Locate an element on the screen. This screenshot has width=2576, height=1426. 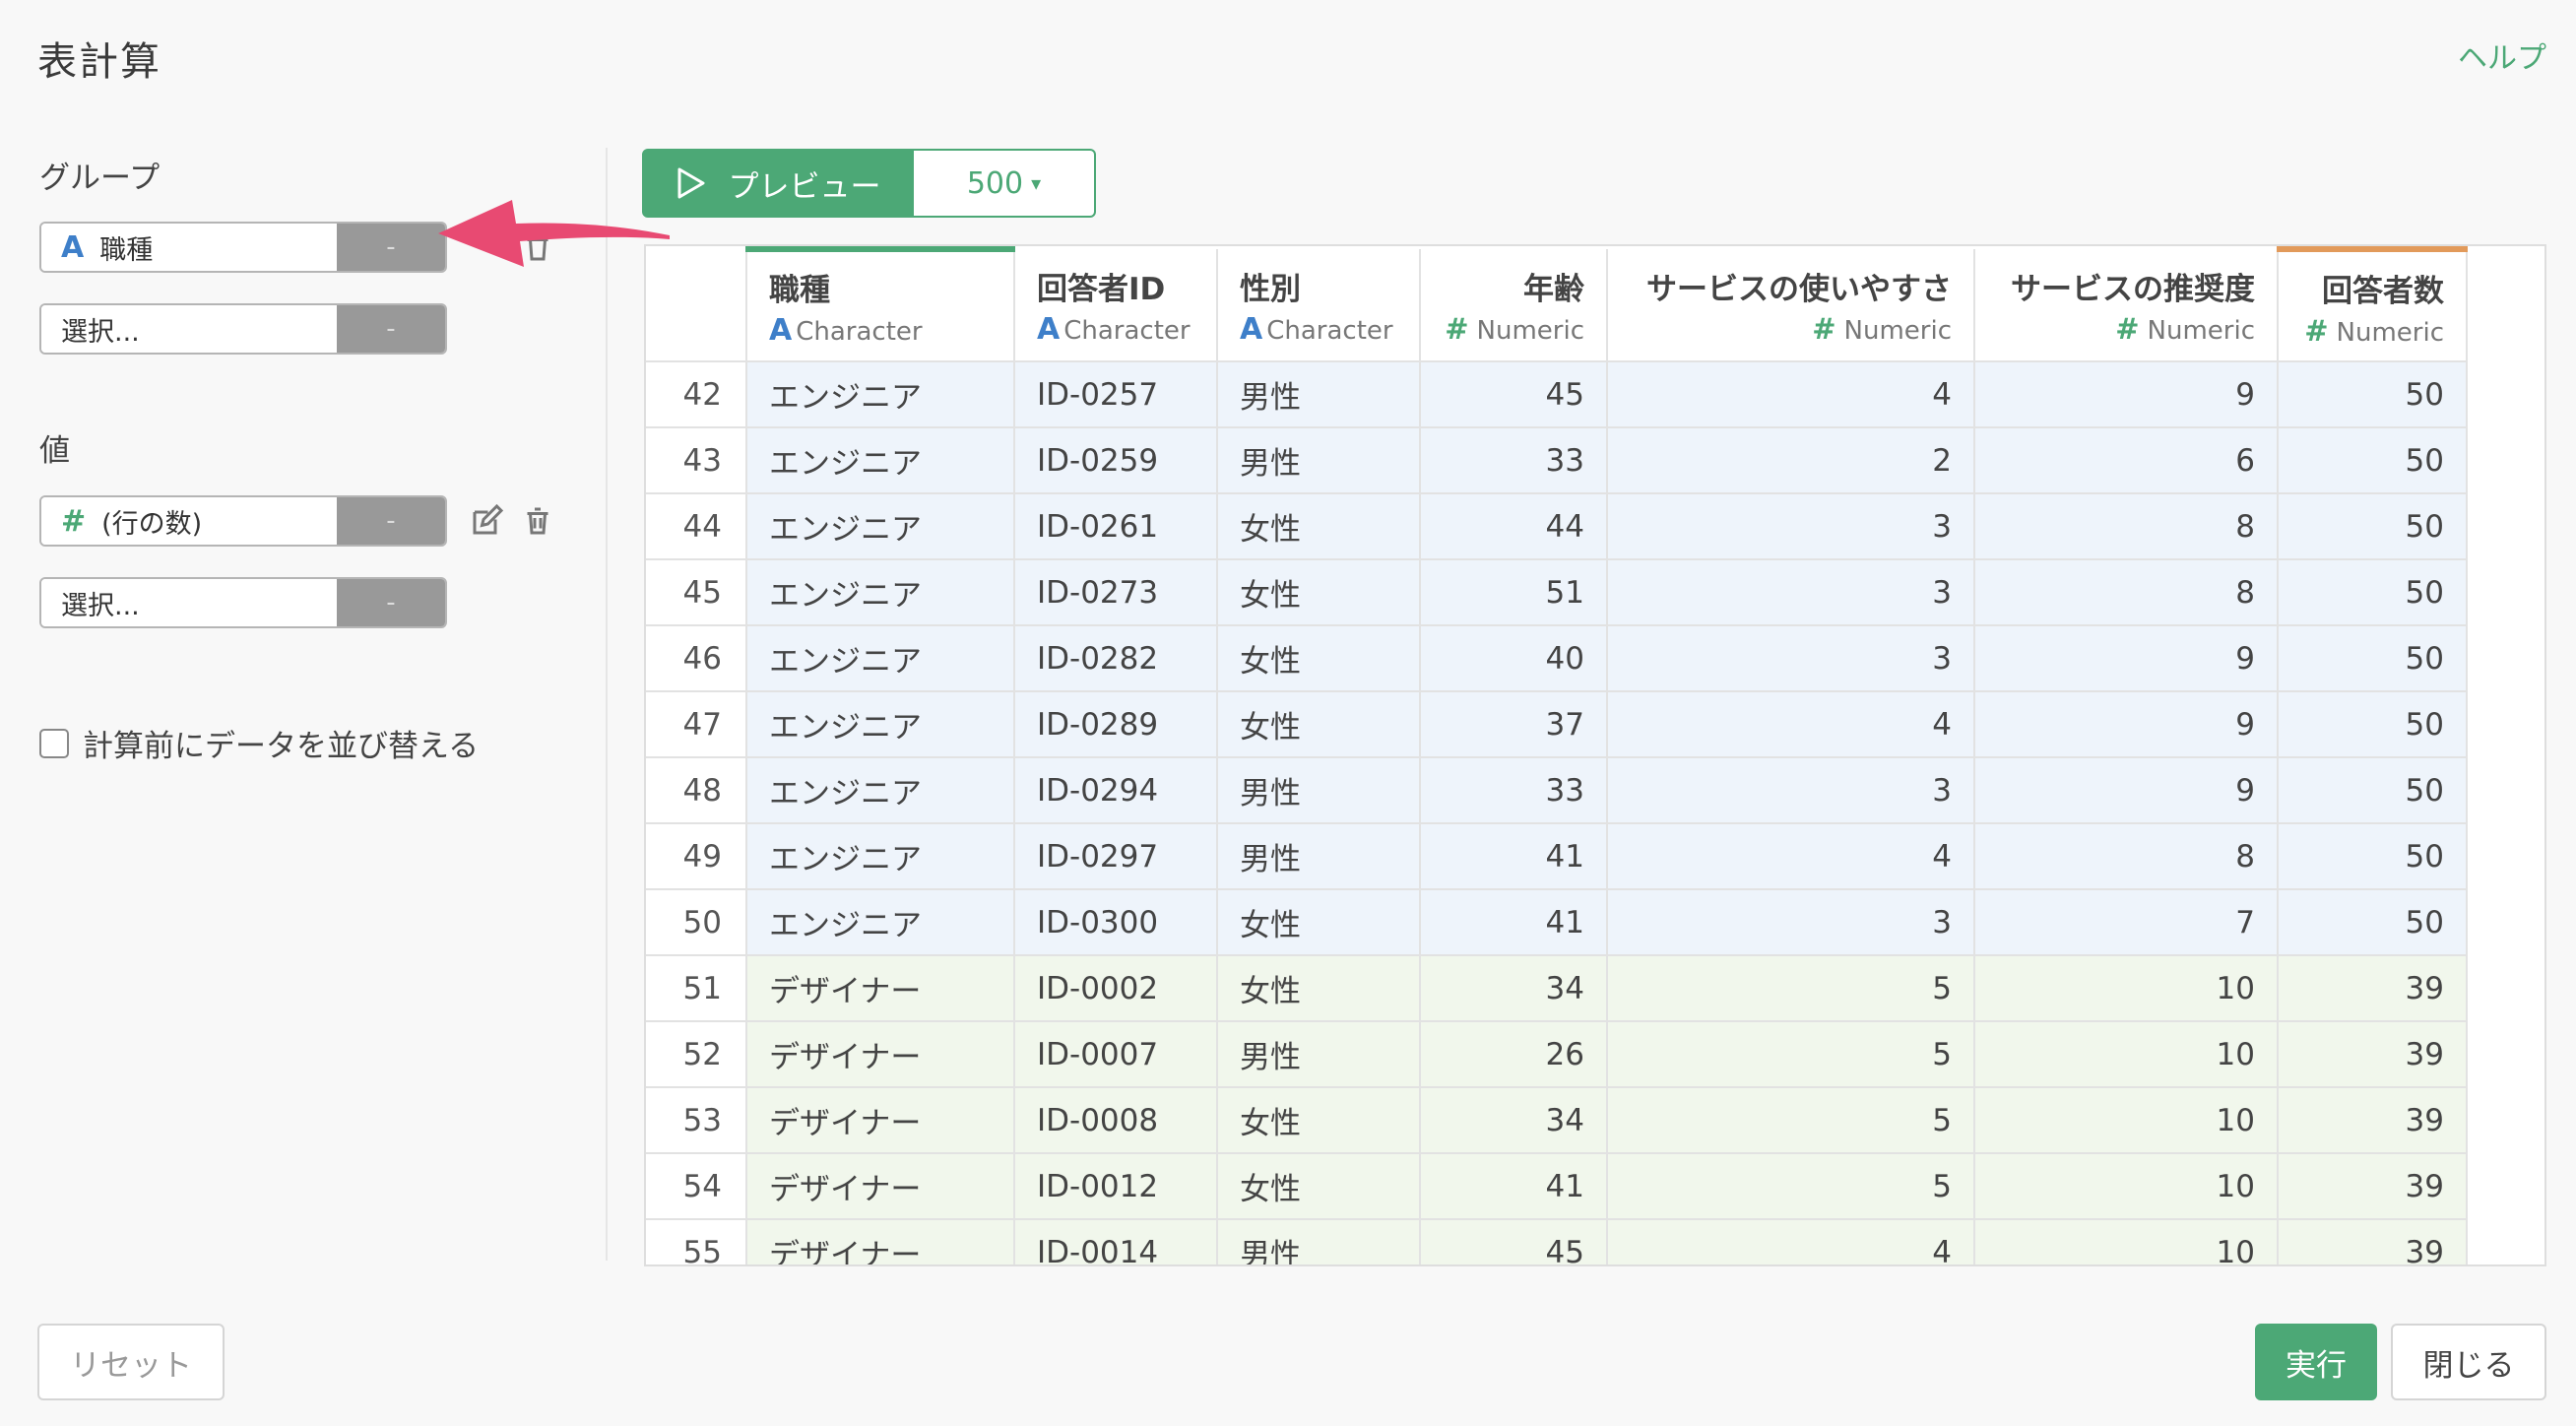
column-header-usability: サービスの使いやすさ # Numeric is located at coordinates (1791, 305).